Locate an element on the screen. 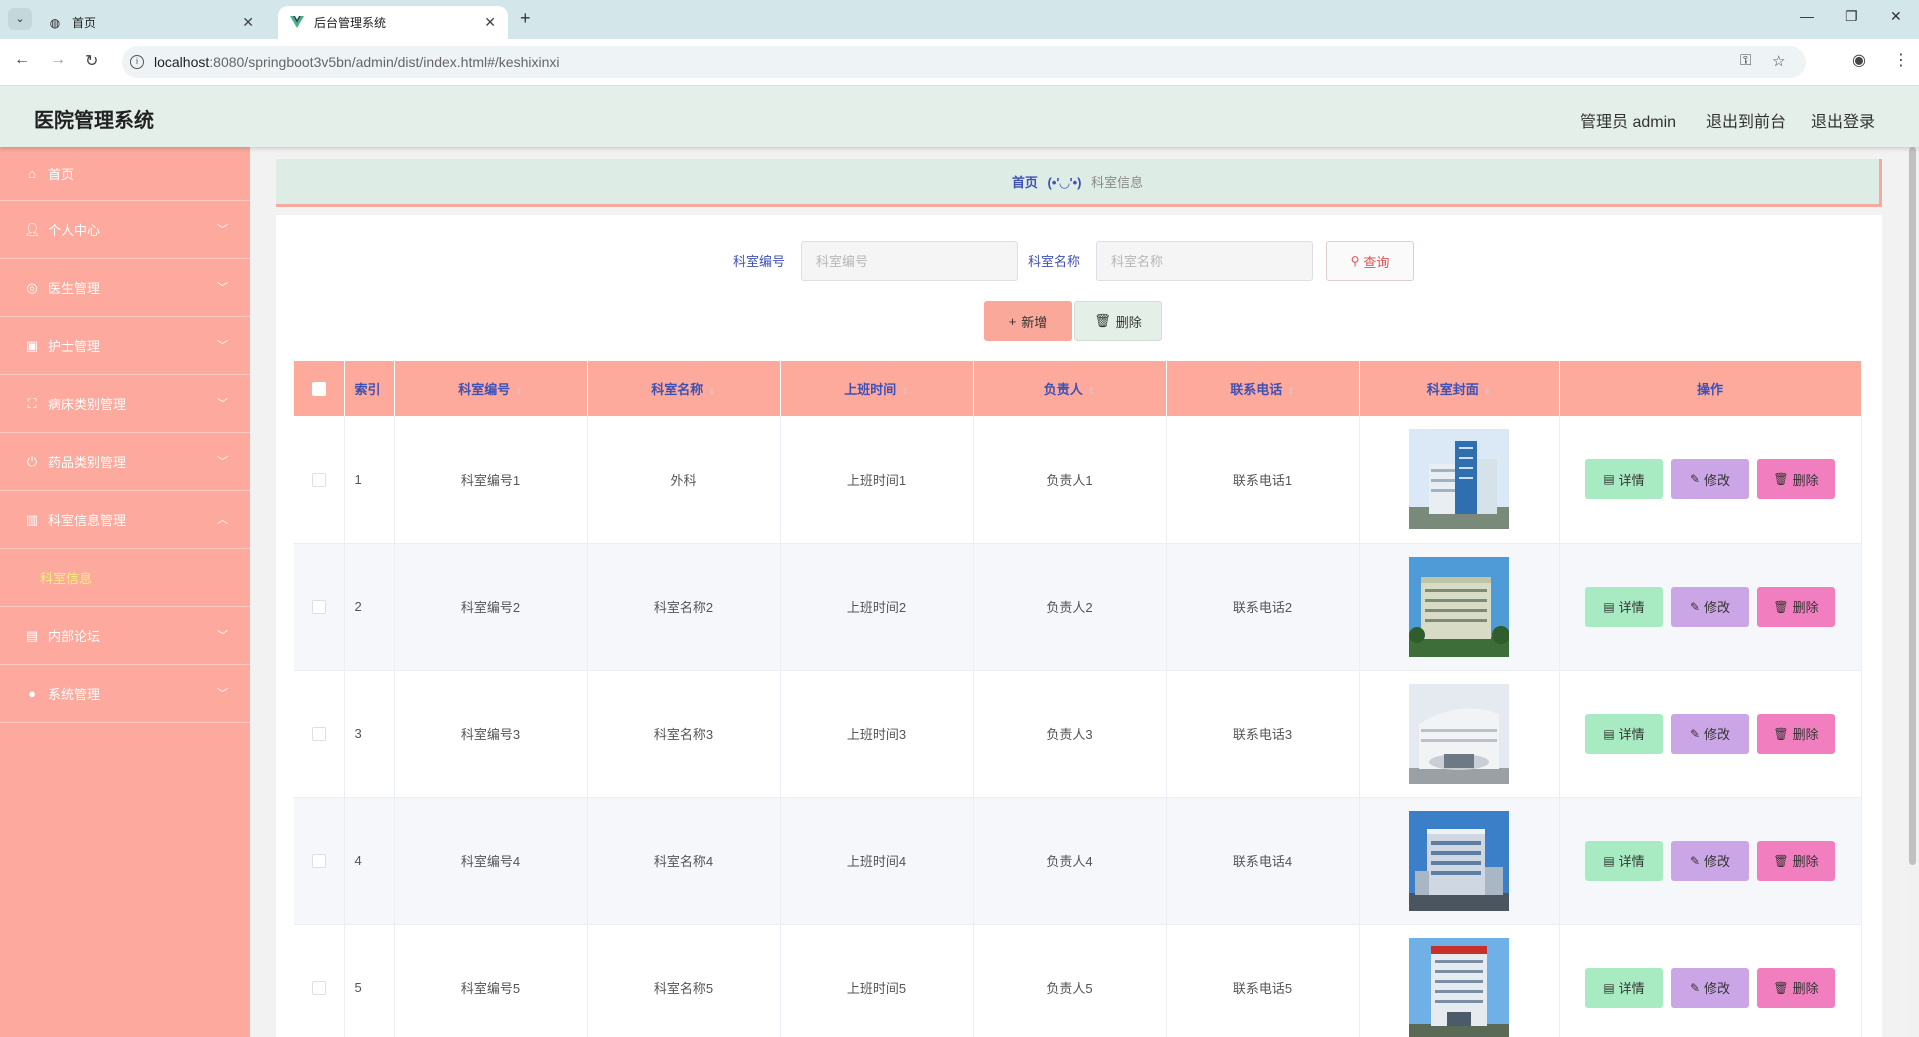 The width and height of the screenshot is (1919, 1037). password-key-icon: ⚿ is located at coordinates (1745, 60).